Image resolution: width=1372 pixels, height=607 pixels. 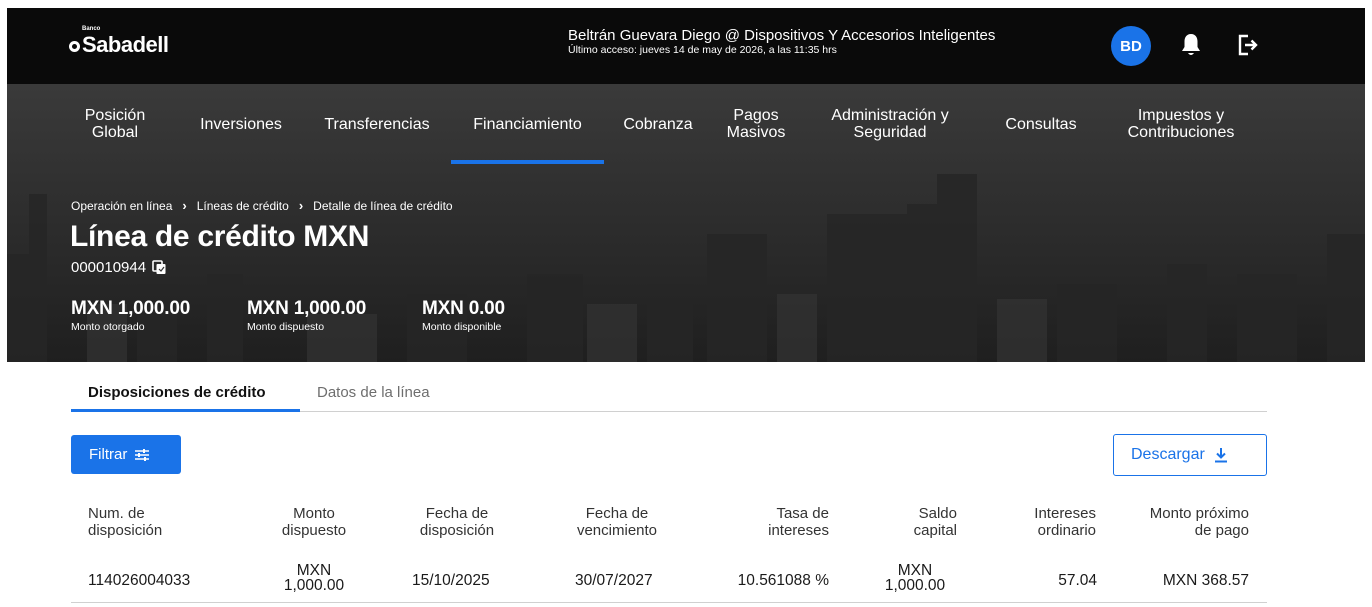 What do you see at coordinates (243, 206) in the screenshot?
I see `breadcrumb-item-lineas: Líneas de crédito` at bounding box center [243, 206].